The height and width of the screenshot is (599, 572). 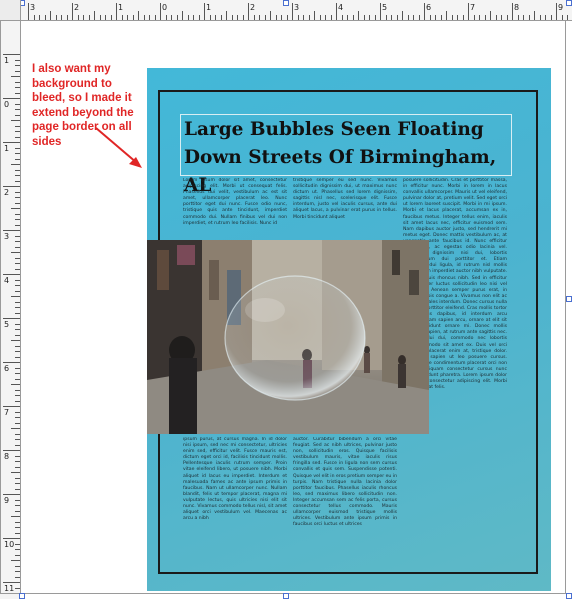 I want to click on ruler-label: 4, so click(x=341, y=7).